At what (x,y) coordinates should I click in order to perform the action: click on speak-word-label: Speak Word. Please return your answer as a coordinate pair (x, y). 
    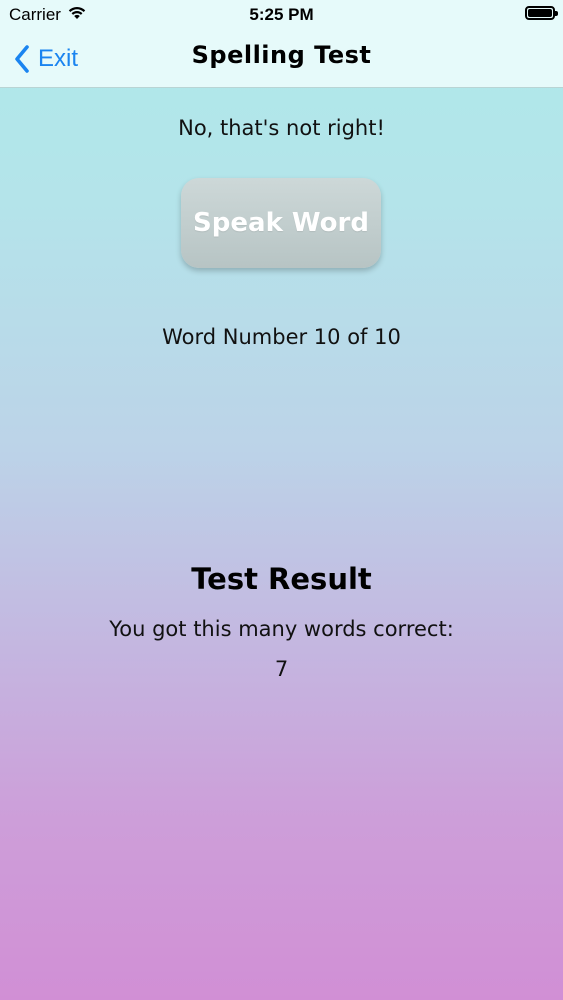
    Looking at the image, I should click on (281, 223).